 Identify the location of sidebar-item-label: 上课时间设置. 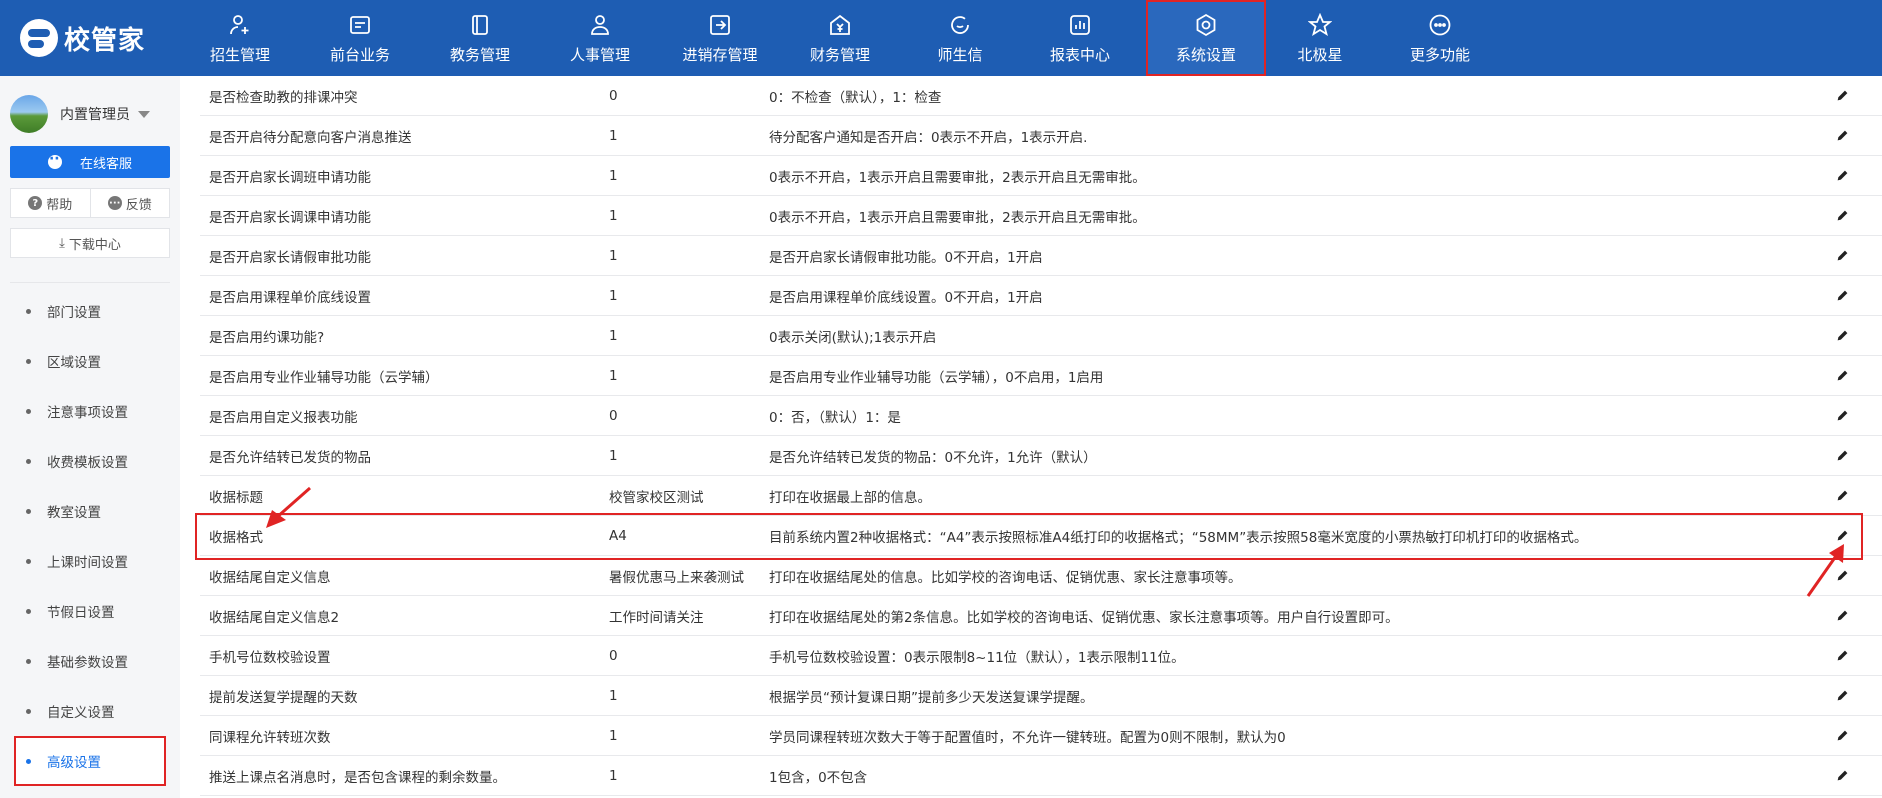
(87, 563).